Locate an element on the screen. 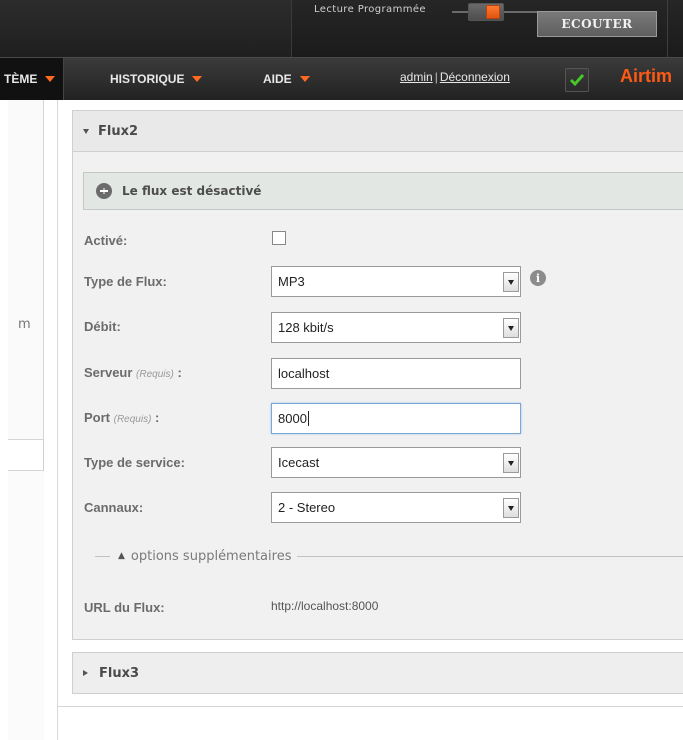 The height and width of the screenshot is (740, 683). flux2-title: Flux2 is located at coordinates (118, 131).